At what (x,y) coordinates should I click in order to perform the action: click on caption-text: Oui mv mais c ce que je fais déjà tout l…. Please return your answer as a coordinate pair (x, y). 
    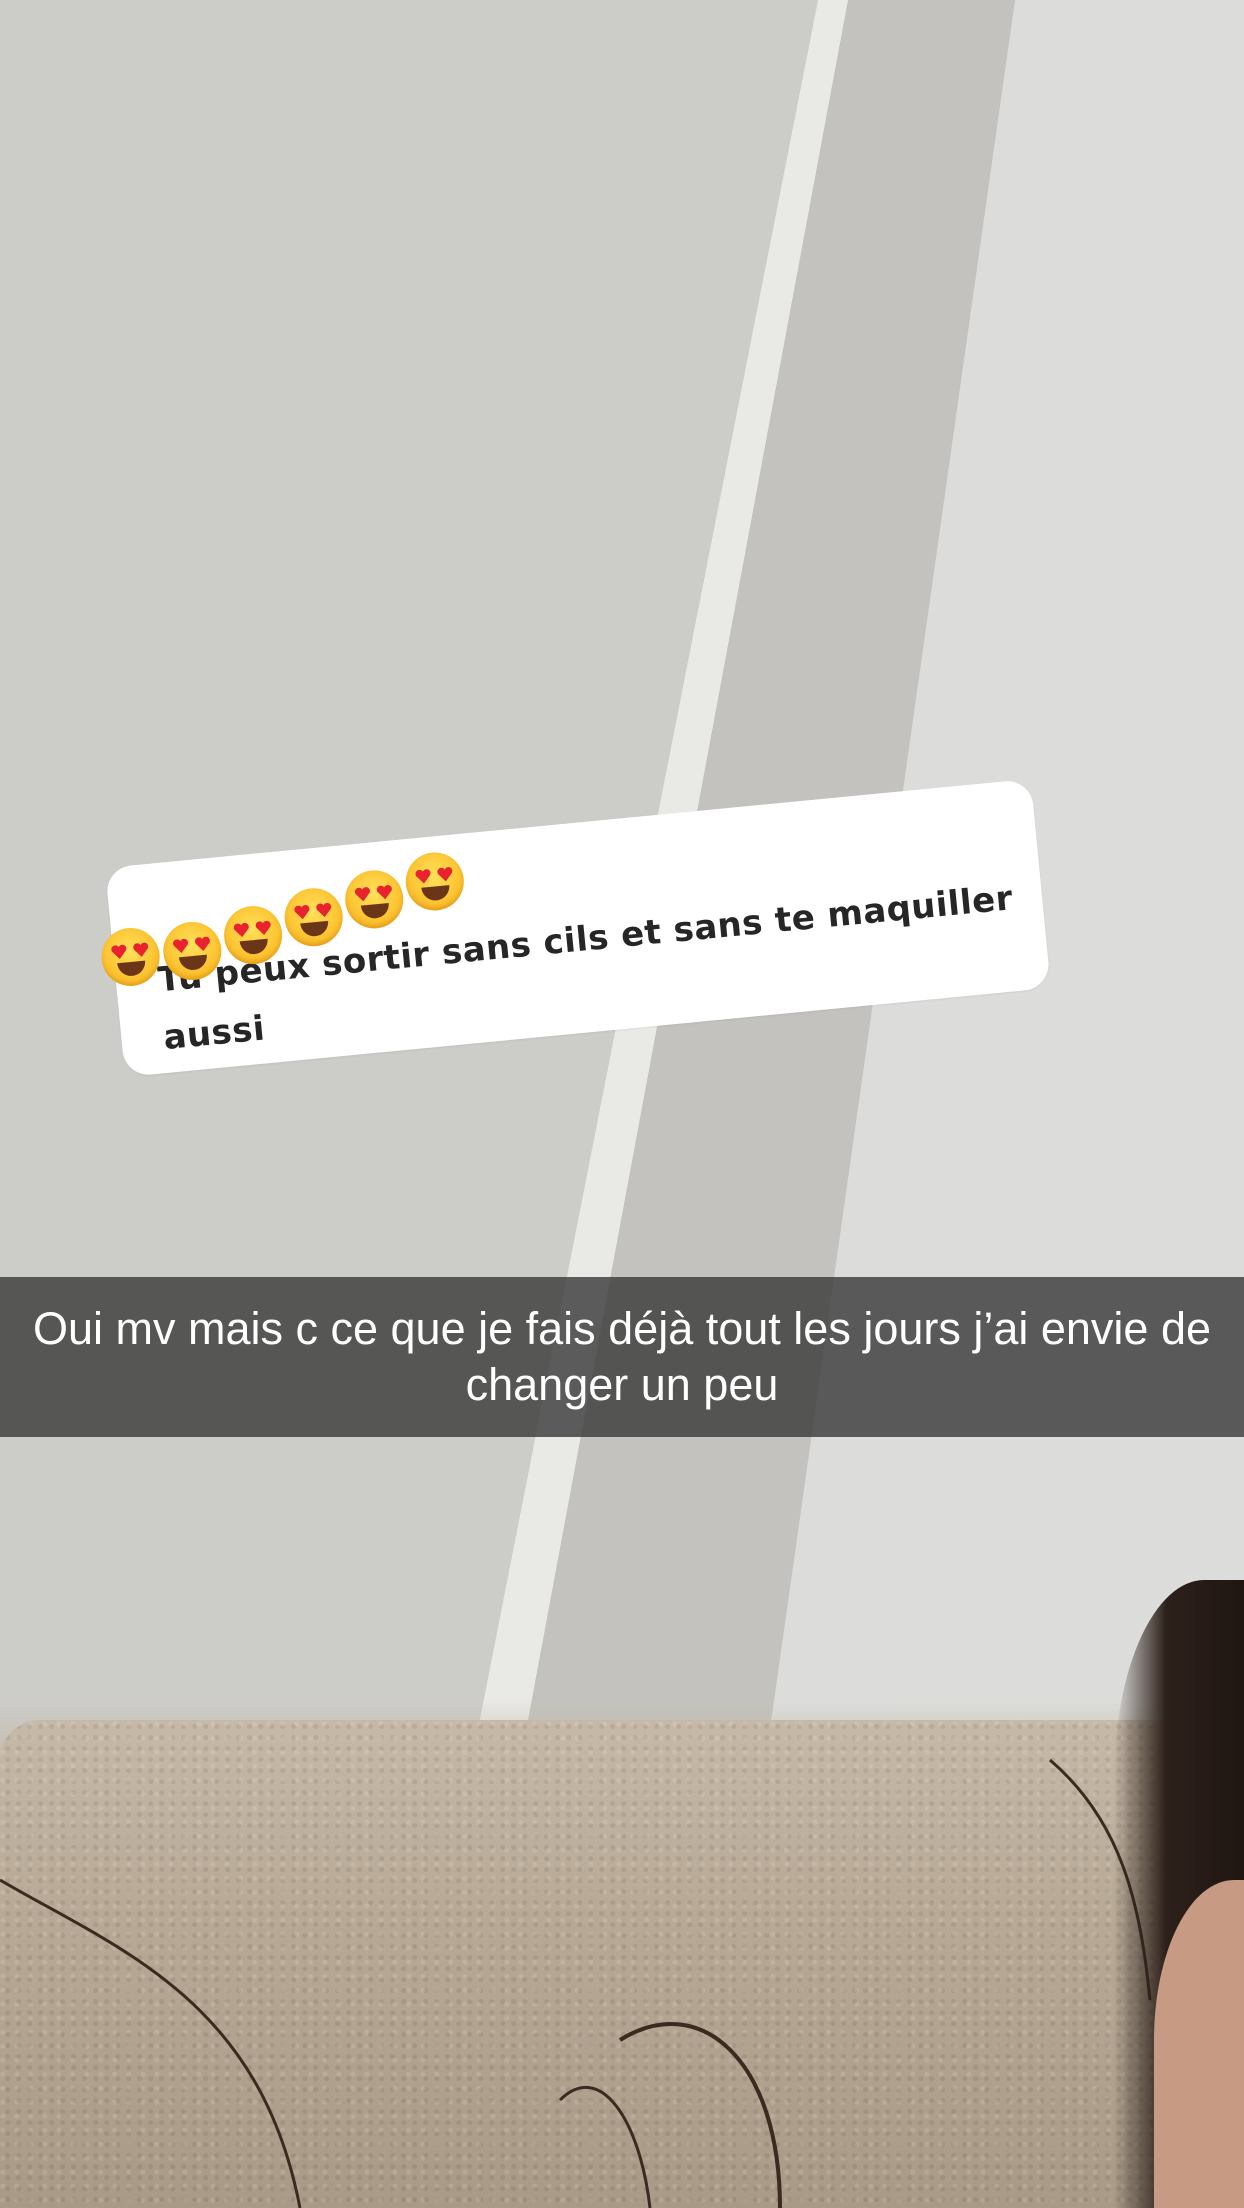
    Looking at the image, I should click on (622, 1356).